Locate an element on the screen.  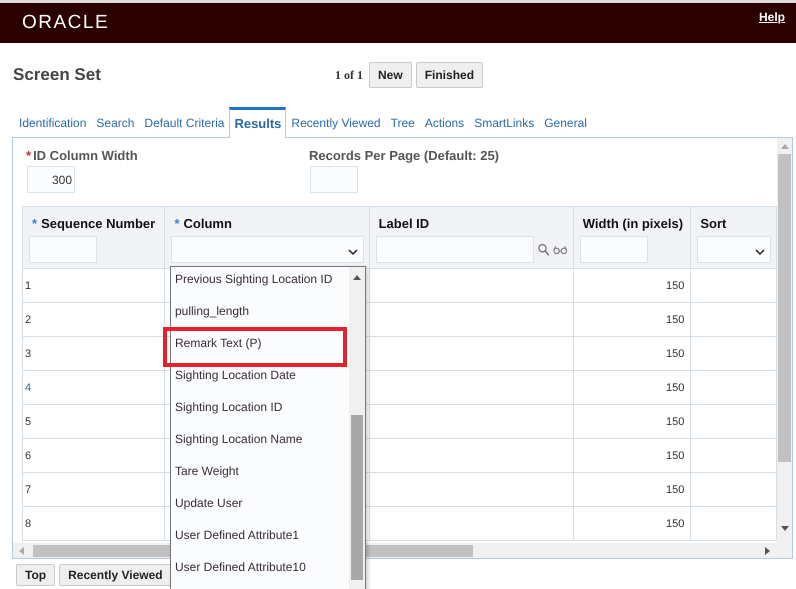
input-field: 300 is located at coordinates (51, 179).